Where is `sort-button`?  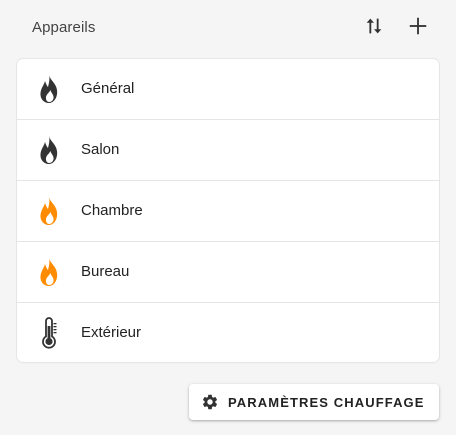 sort-button is located at coordinates (374, 26).